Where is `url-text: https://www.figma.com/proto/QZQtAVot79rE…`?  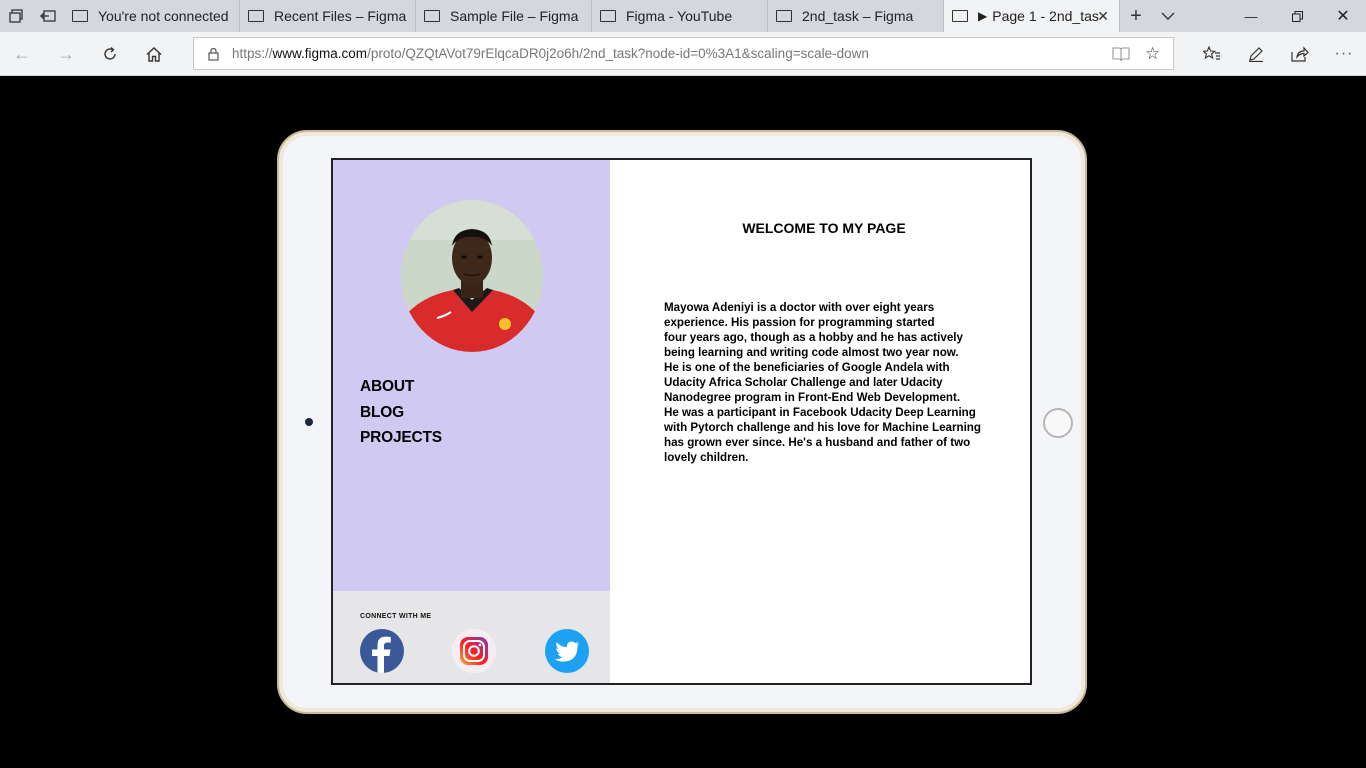 url-text: https://www.figma.com/proto/QZQtAVot79rE… is located at coordinates (550, 53).